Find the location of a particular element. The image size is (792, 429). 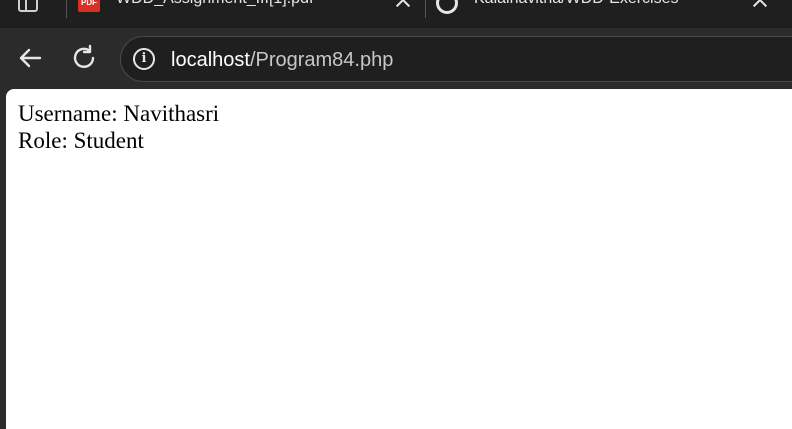

tab-actions-icon is located at coordinates (28, 6).